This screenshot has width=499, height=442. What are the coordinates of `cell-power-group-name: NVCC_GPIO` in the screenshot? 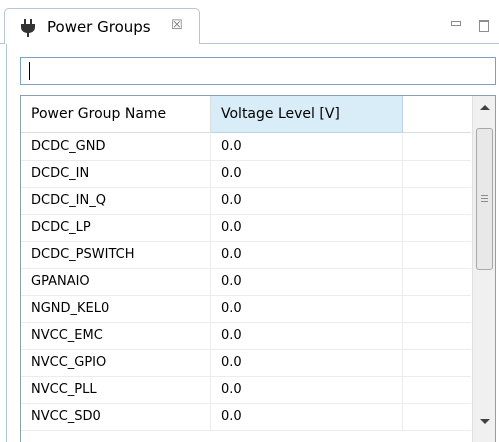 It's located at (116, 363).